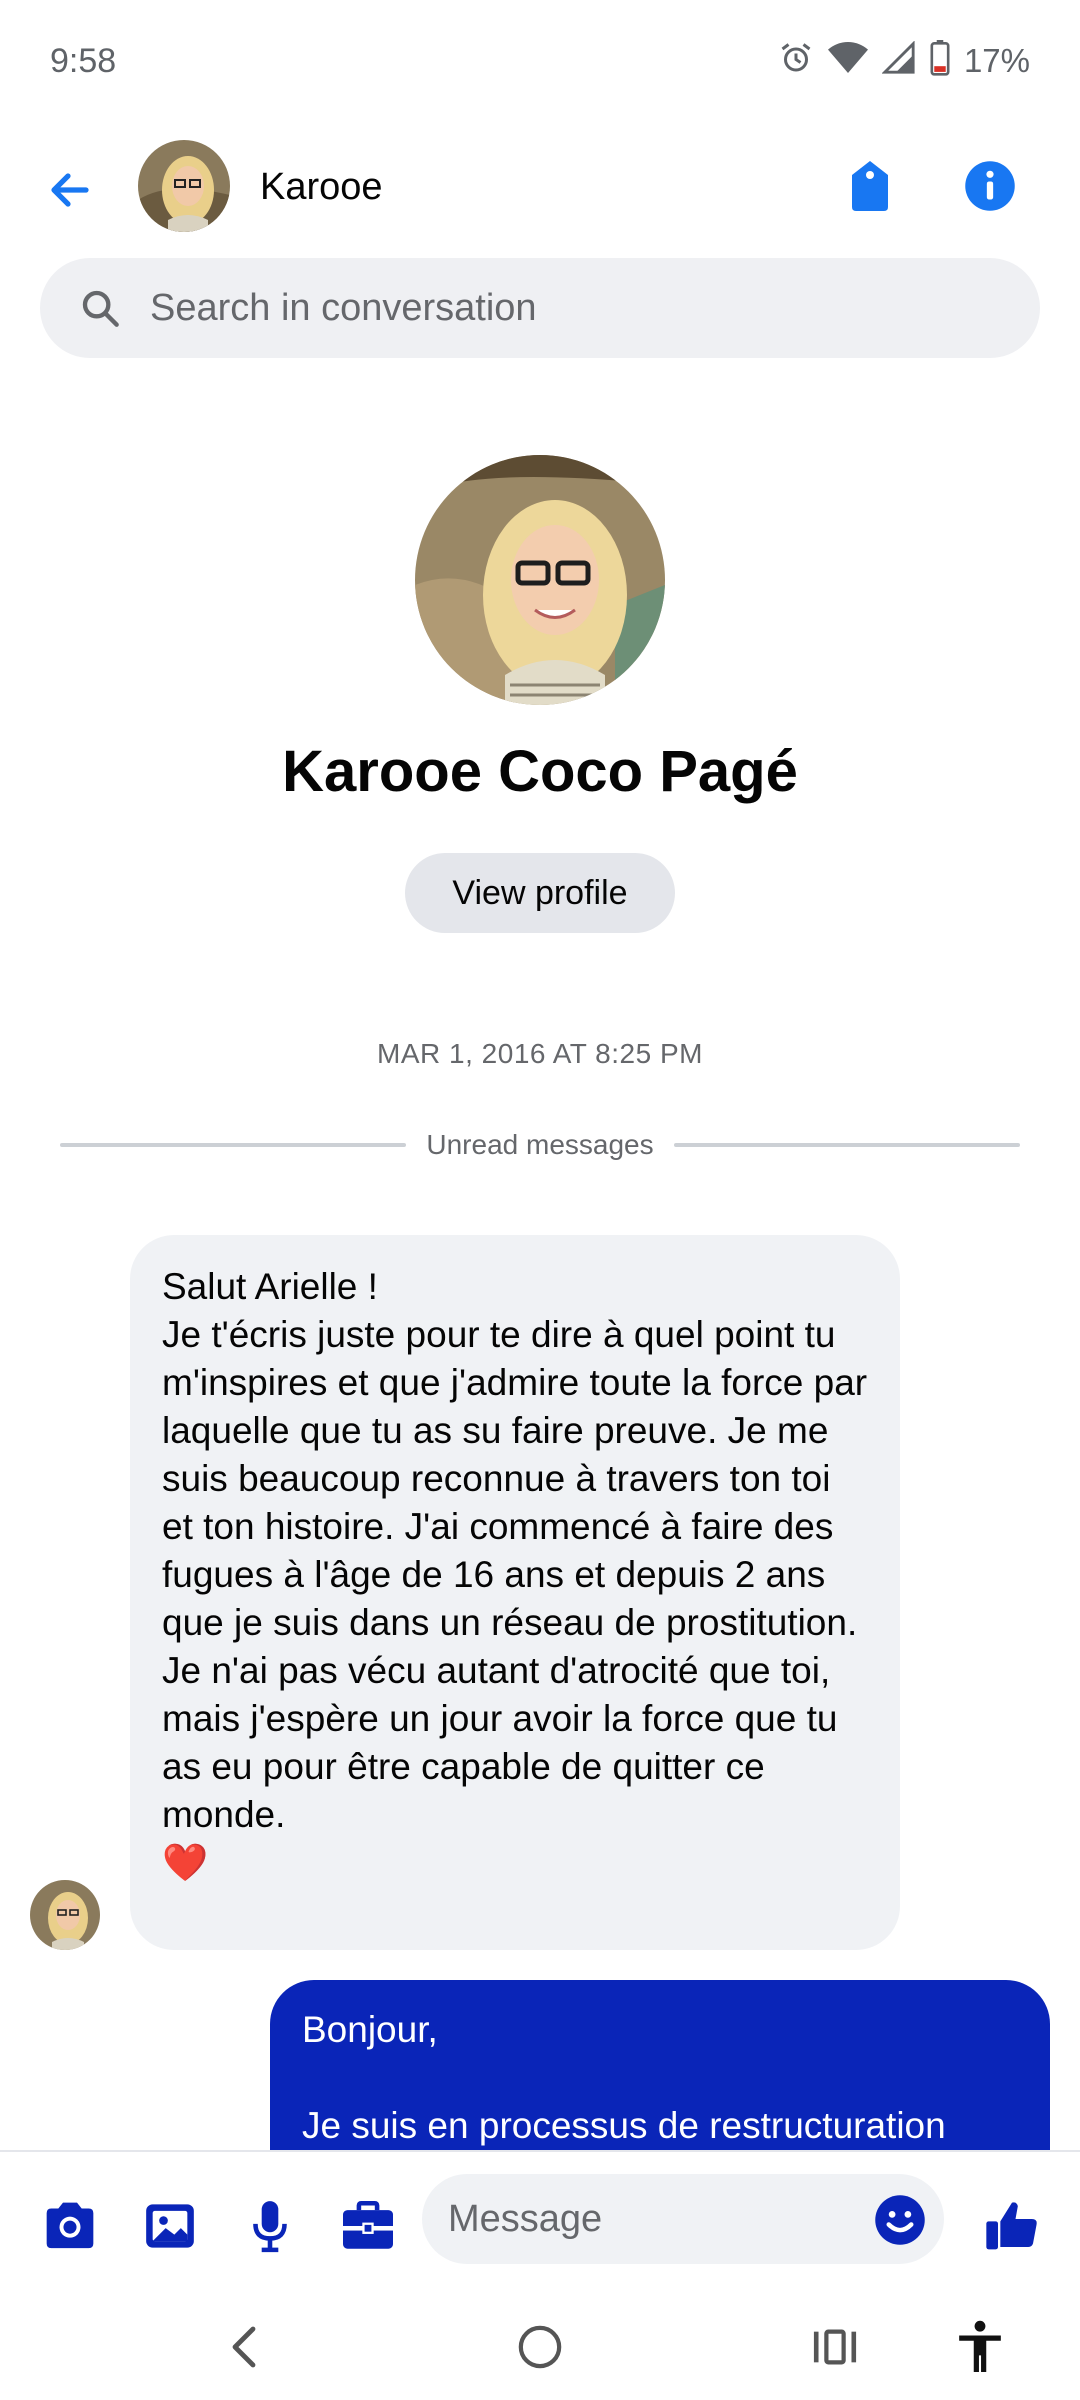 The height and width of the screenshot is (2400, 1080). Describe the element at coordinates (100, 308) in the screenshot. I see `search-icon` at that location.